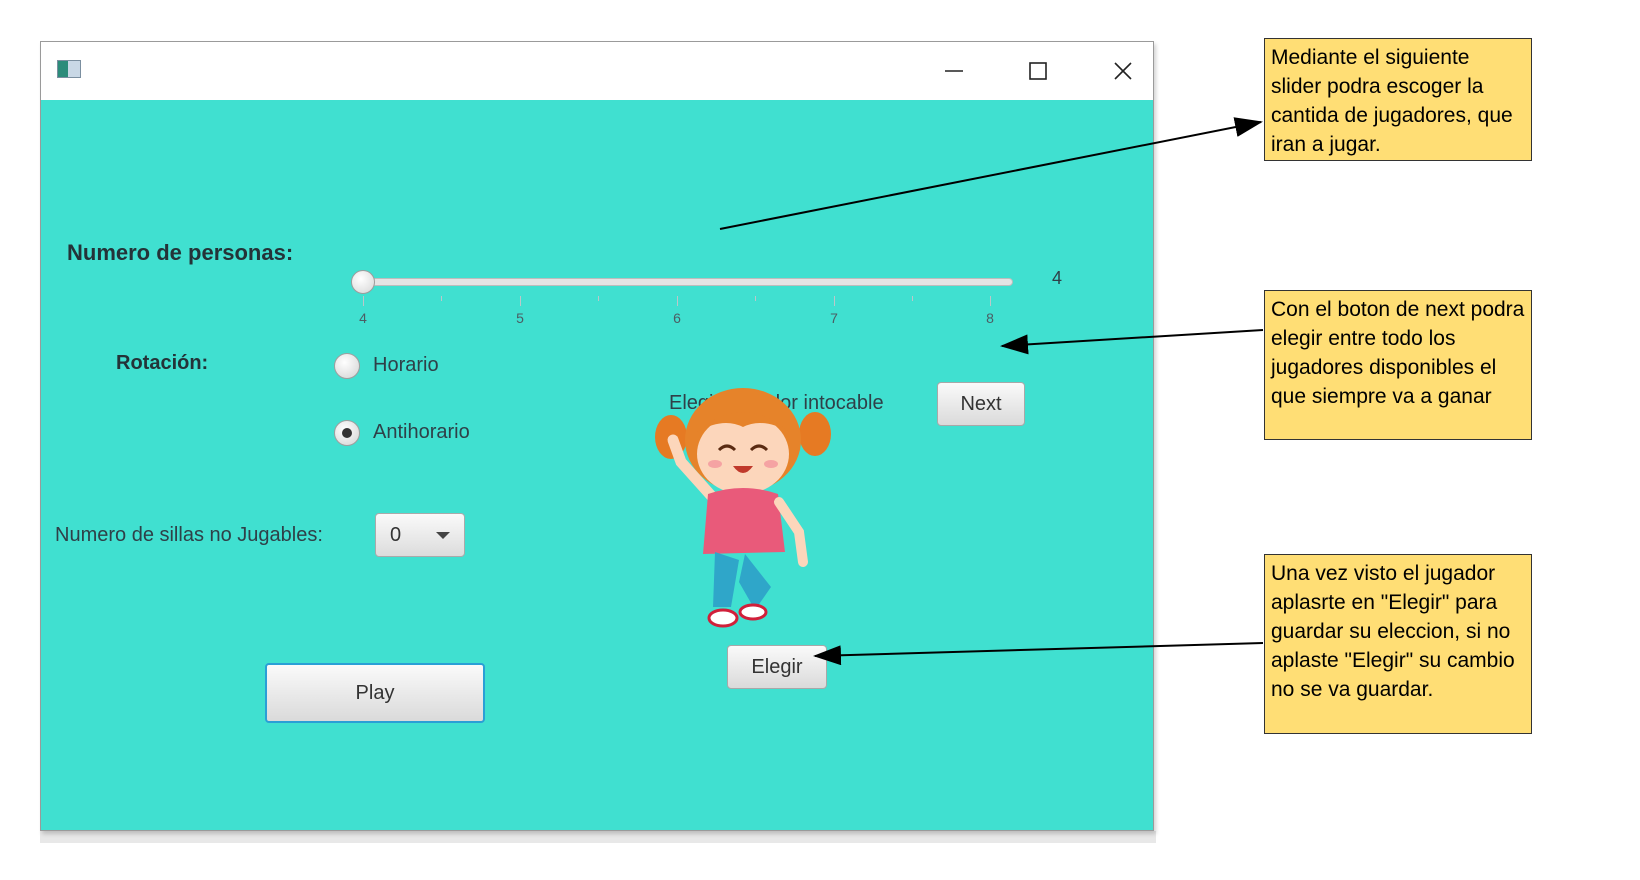 The width and height of the screenshot is (1640, 880). I want to click on arrow-to-next-button, so click(1132, 342).